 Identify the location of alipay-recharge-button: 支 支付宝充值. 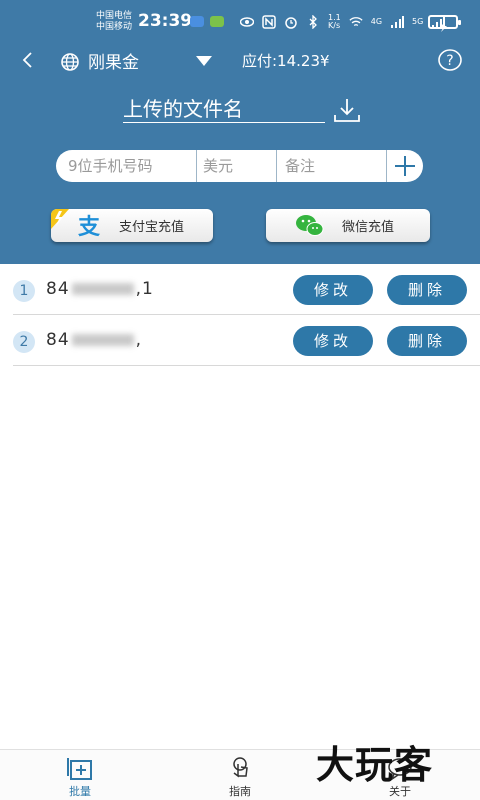
(132, 225).